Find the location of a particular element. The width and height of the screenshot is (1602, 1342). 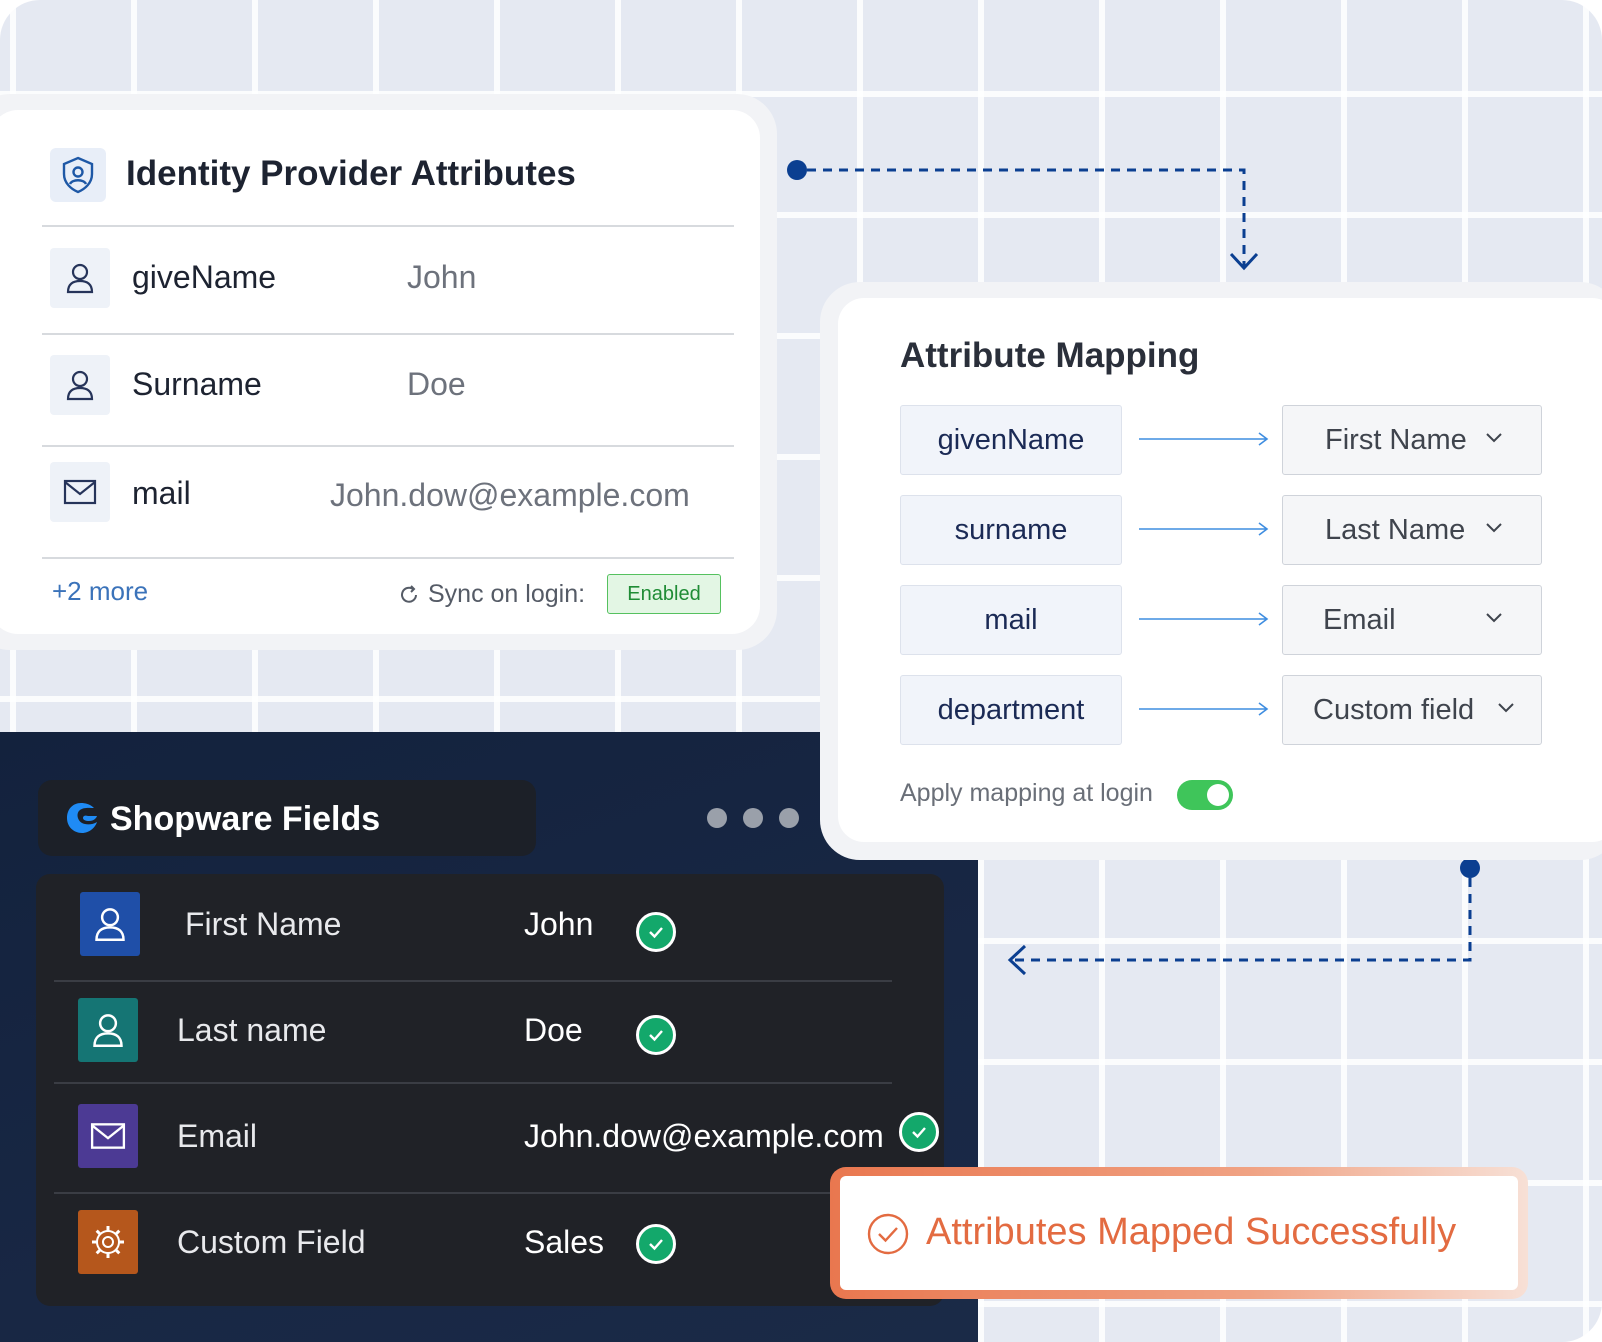

shopware-field-name: Last name is located at coordinates (252, 1030).